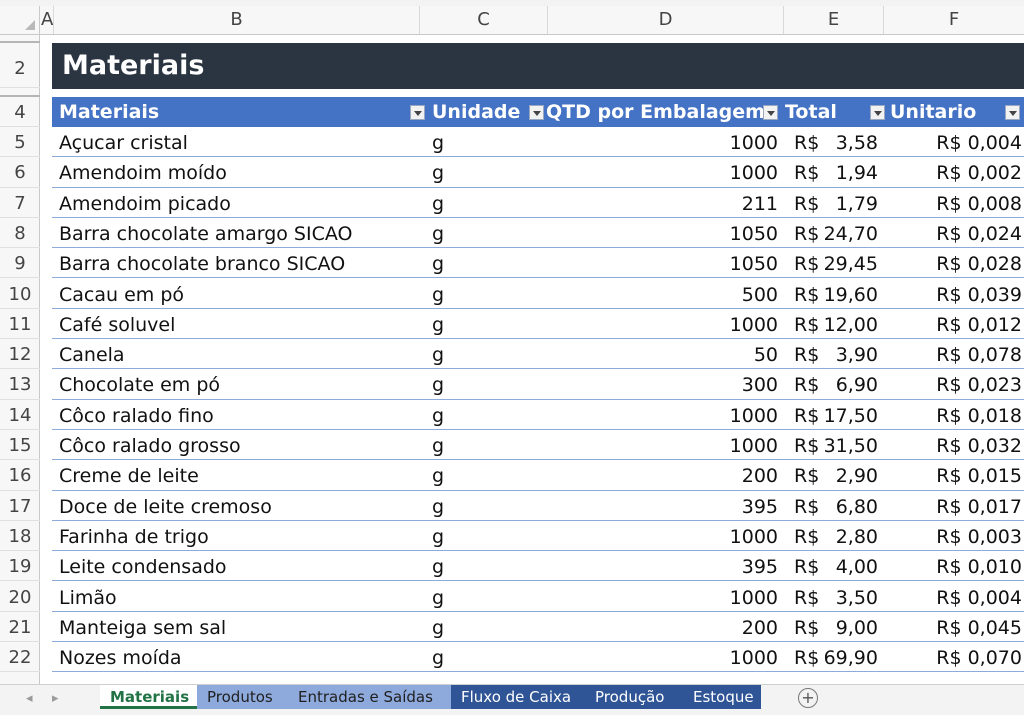 This screenshot has height=715, width=1024. What do you see at coordinates (20, 597) in the screenshot?
I see `row-header: 20` at bounding box center [20, 597].